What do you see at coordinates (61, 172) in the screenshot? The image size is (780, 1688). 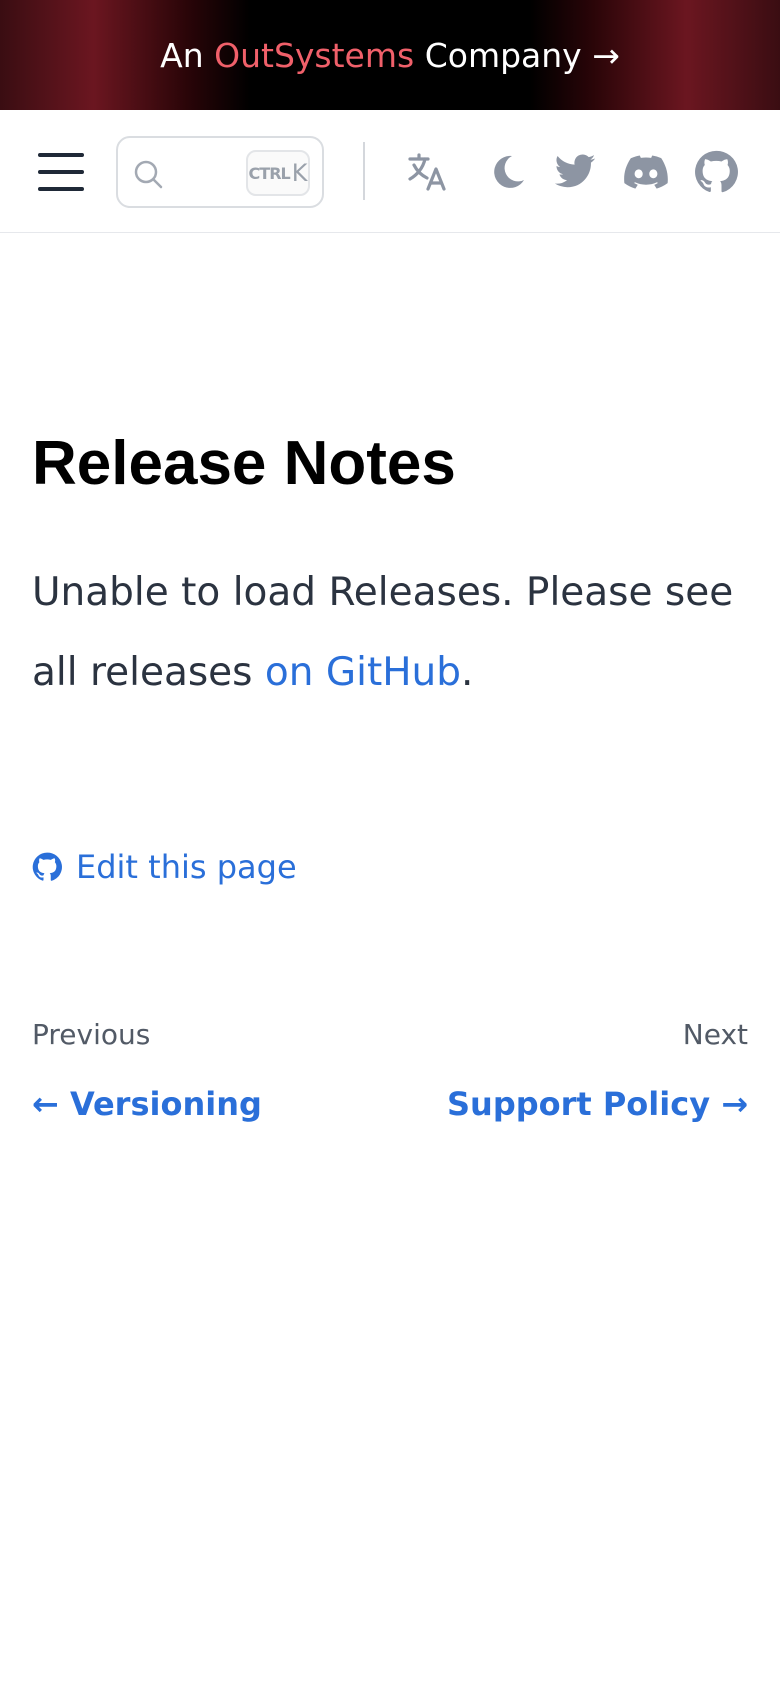 I see `hamburger-menu-icon` at bounding box center [61, 172].